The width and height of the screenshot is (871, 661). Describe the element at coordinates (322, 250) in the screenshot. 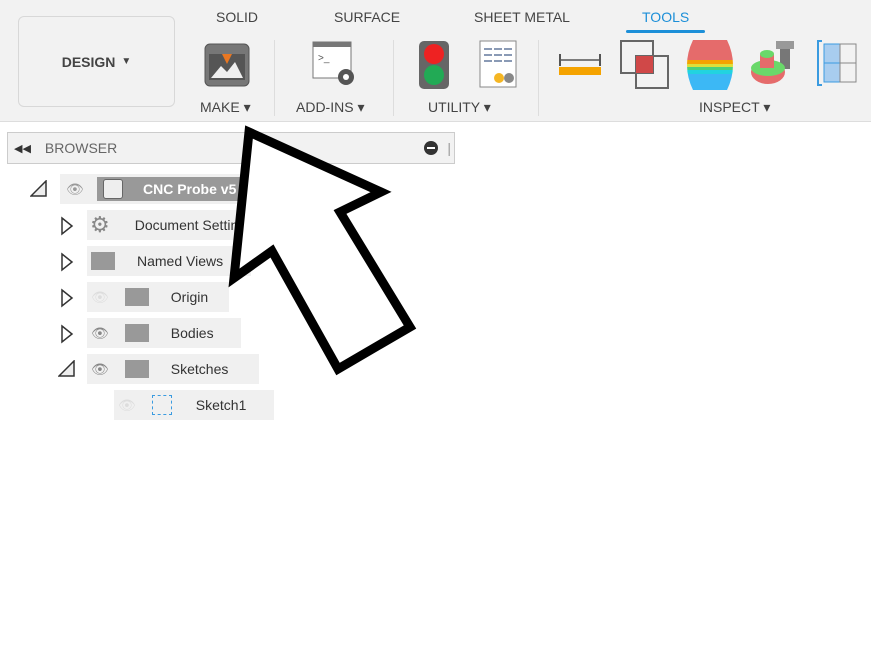

I see `pointer-arrow-icon` at that location.